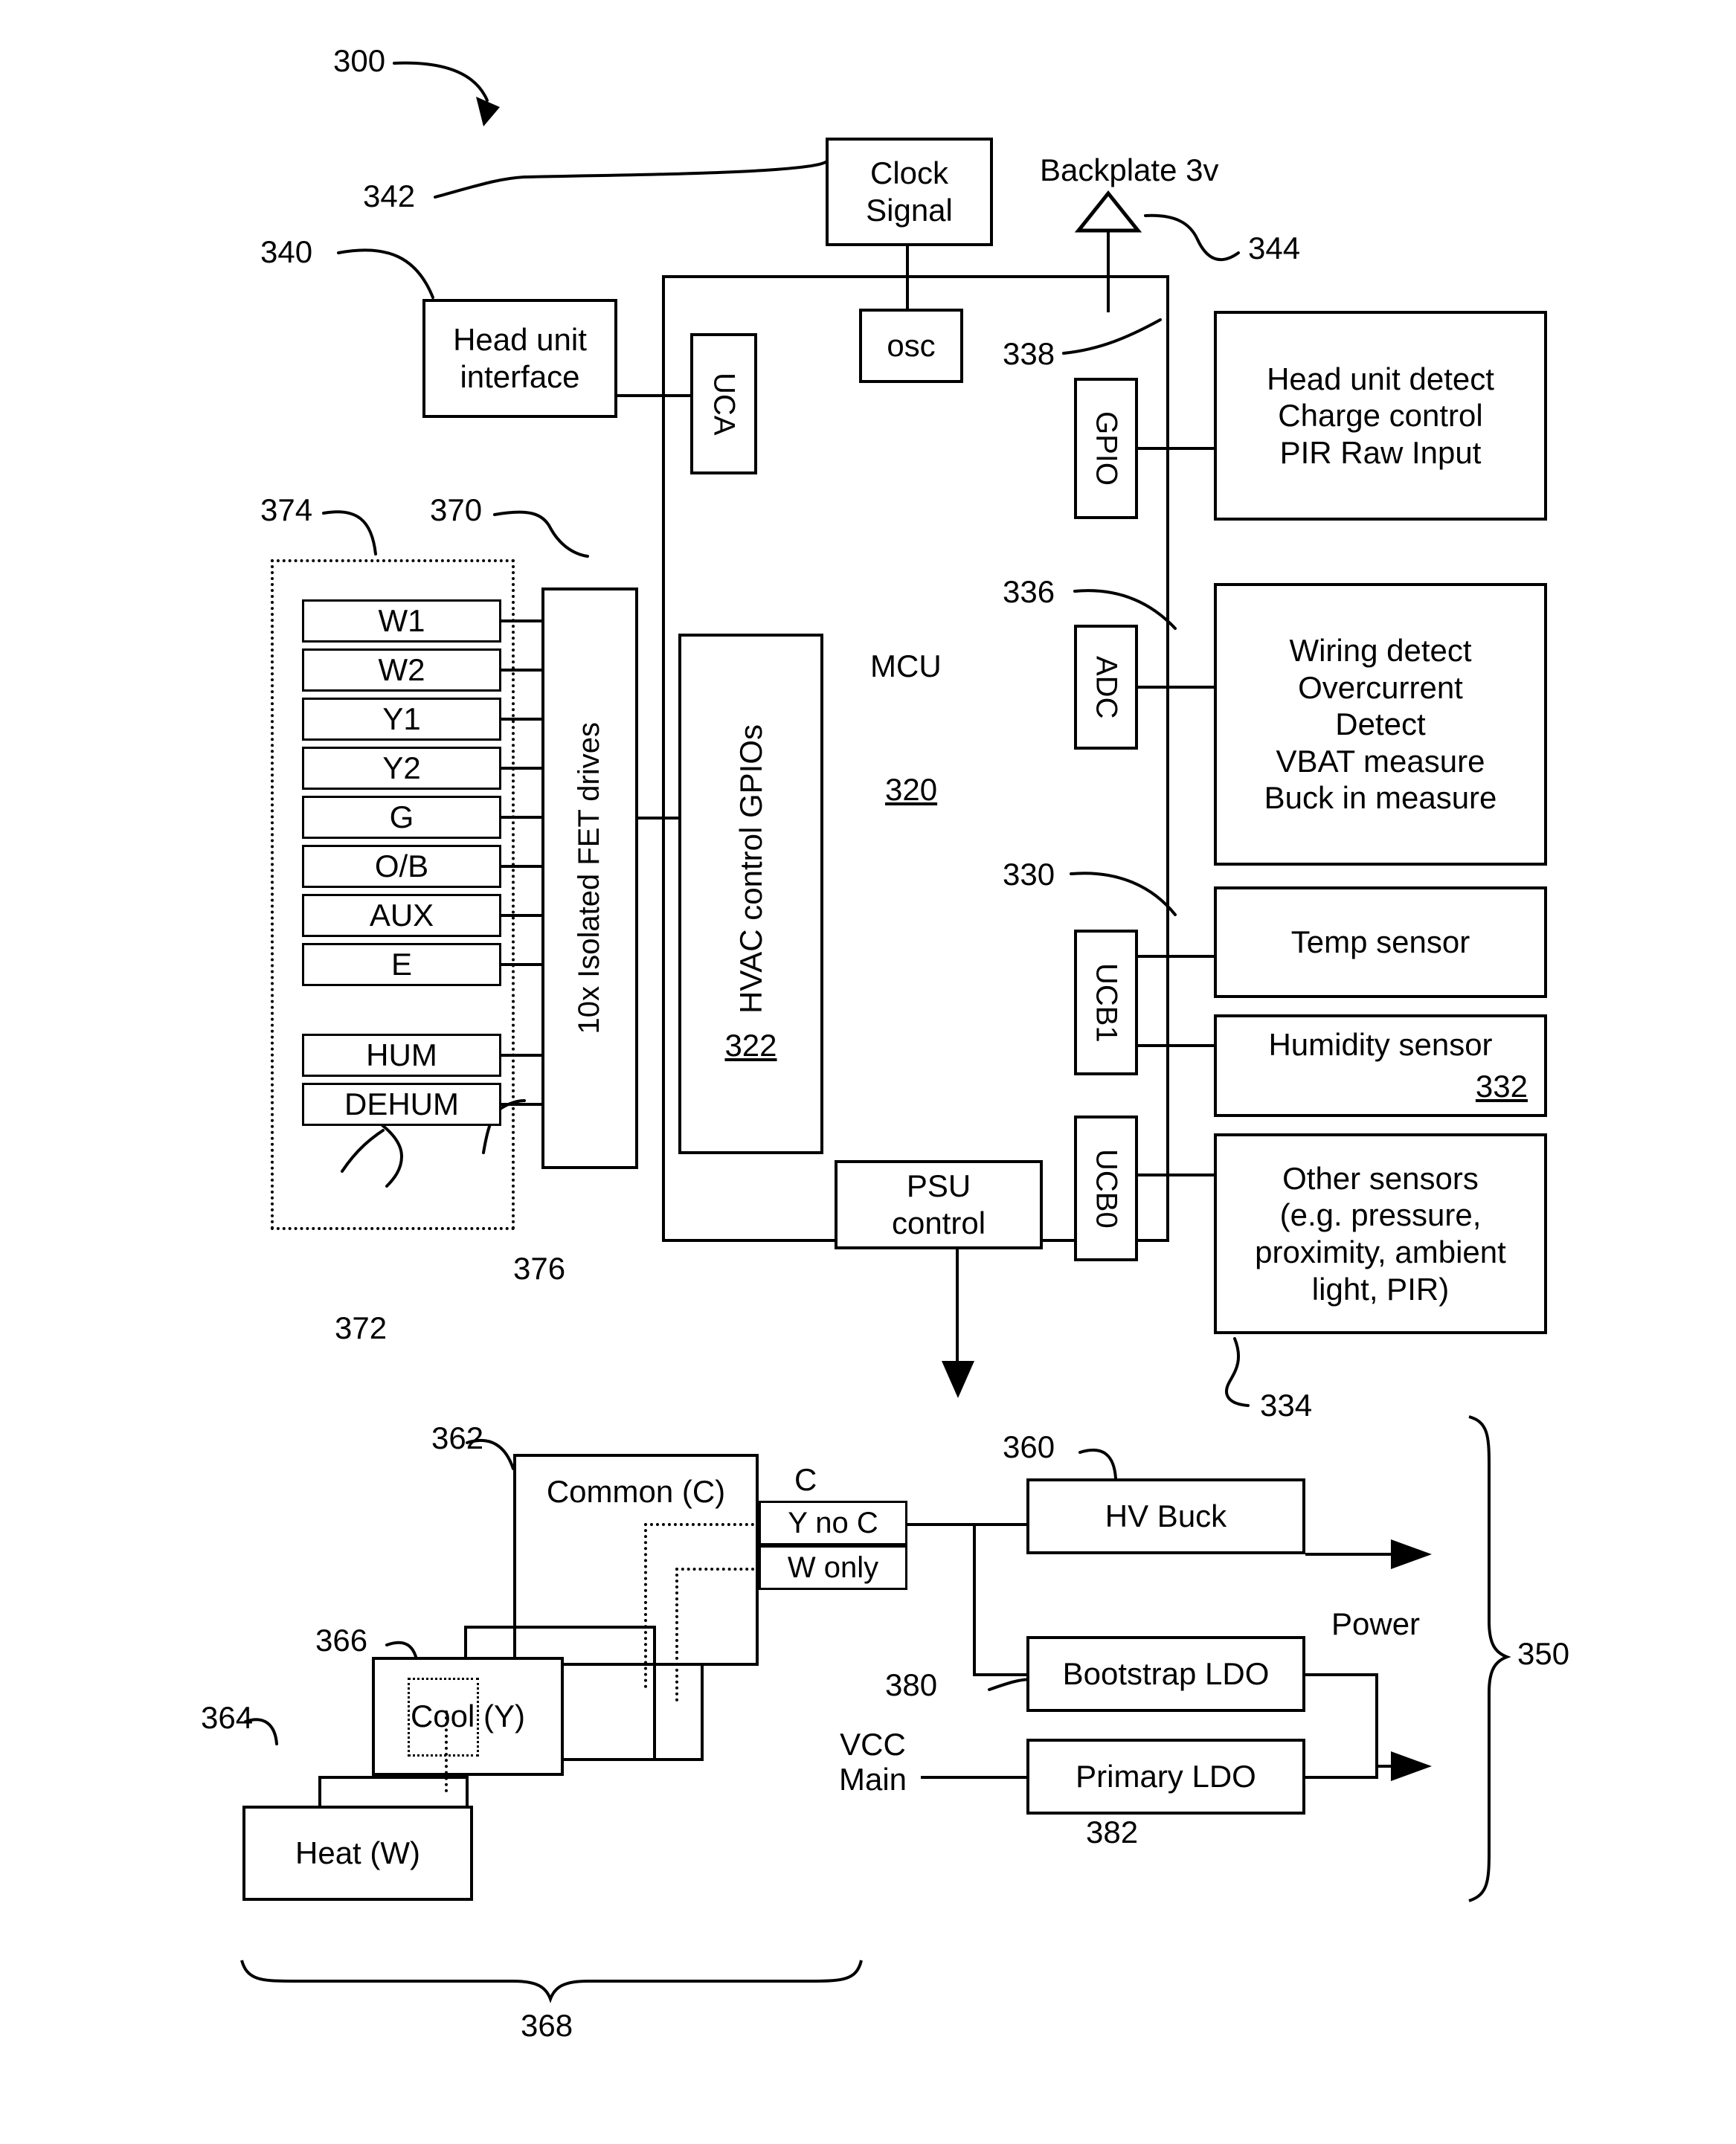  Describe the element at coordinates (401, 1104) in the screenshot. I see `terminal-dehum: DEHUM` at that location.